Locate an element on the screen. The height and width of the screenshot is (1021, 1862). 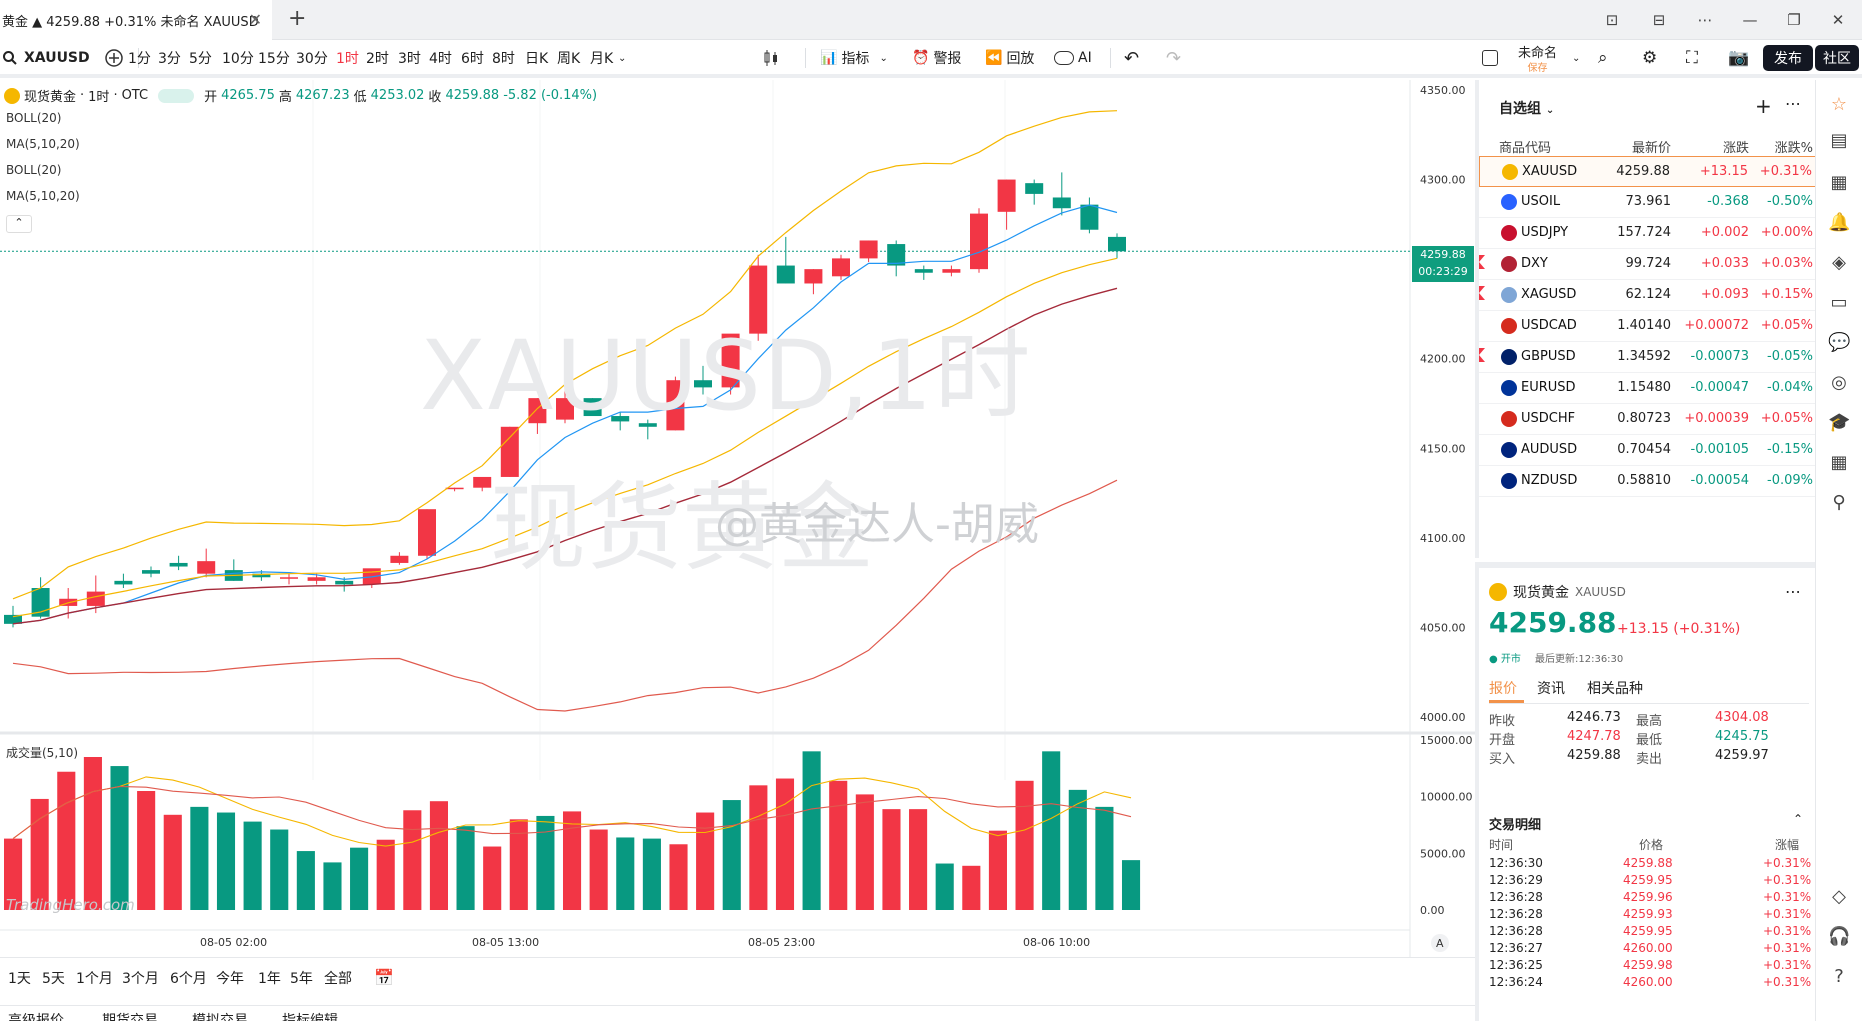
minimize-button: — is located at coordinates (1750, 20).